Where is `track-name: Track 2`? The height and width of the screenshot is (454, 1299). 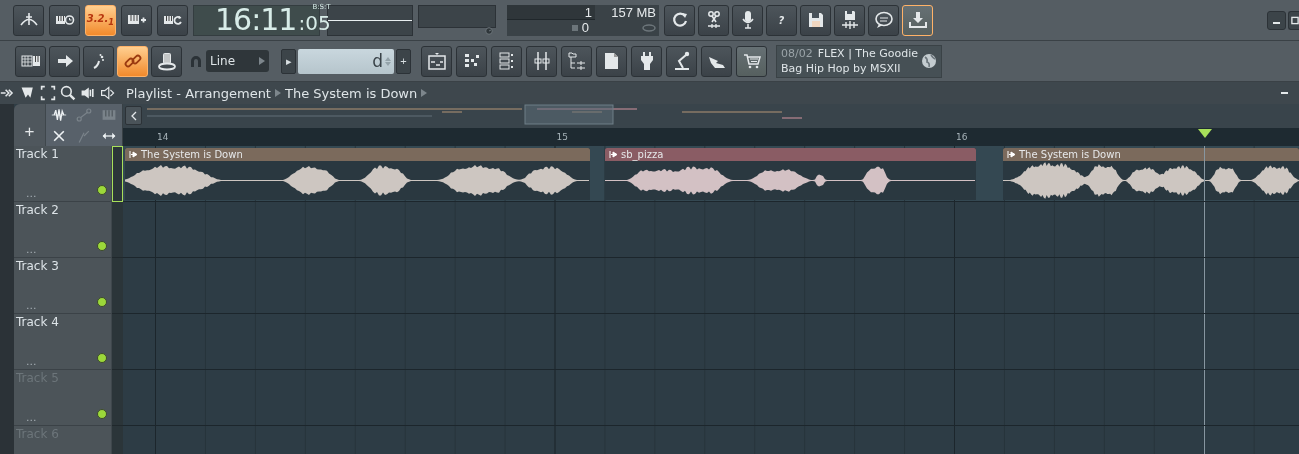 track-name: Track 2 is located at coordinates (37, 210).